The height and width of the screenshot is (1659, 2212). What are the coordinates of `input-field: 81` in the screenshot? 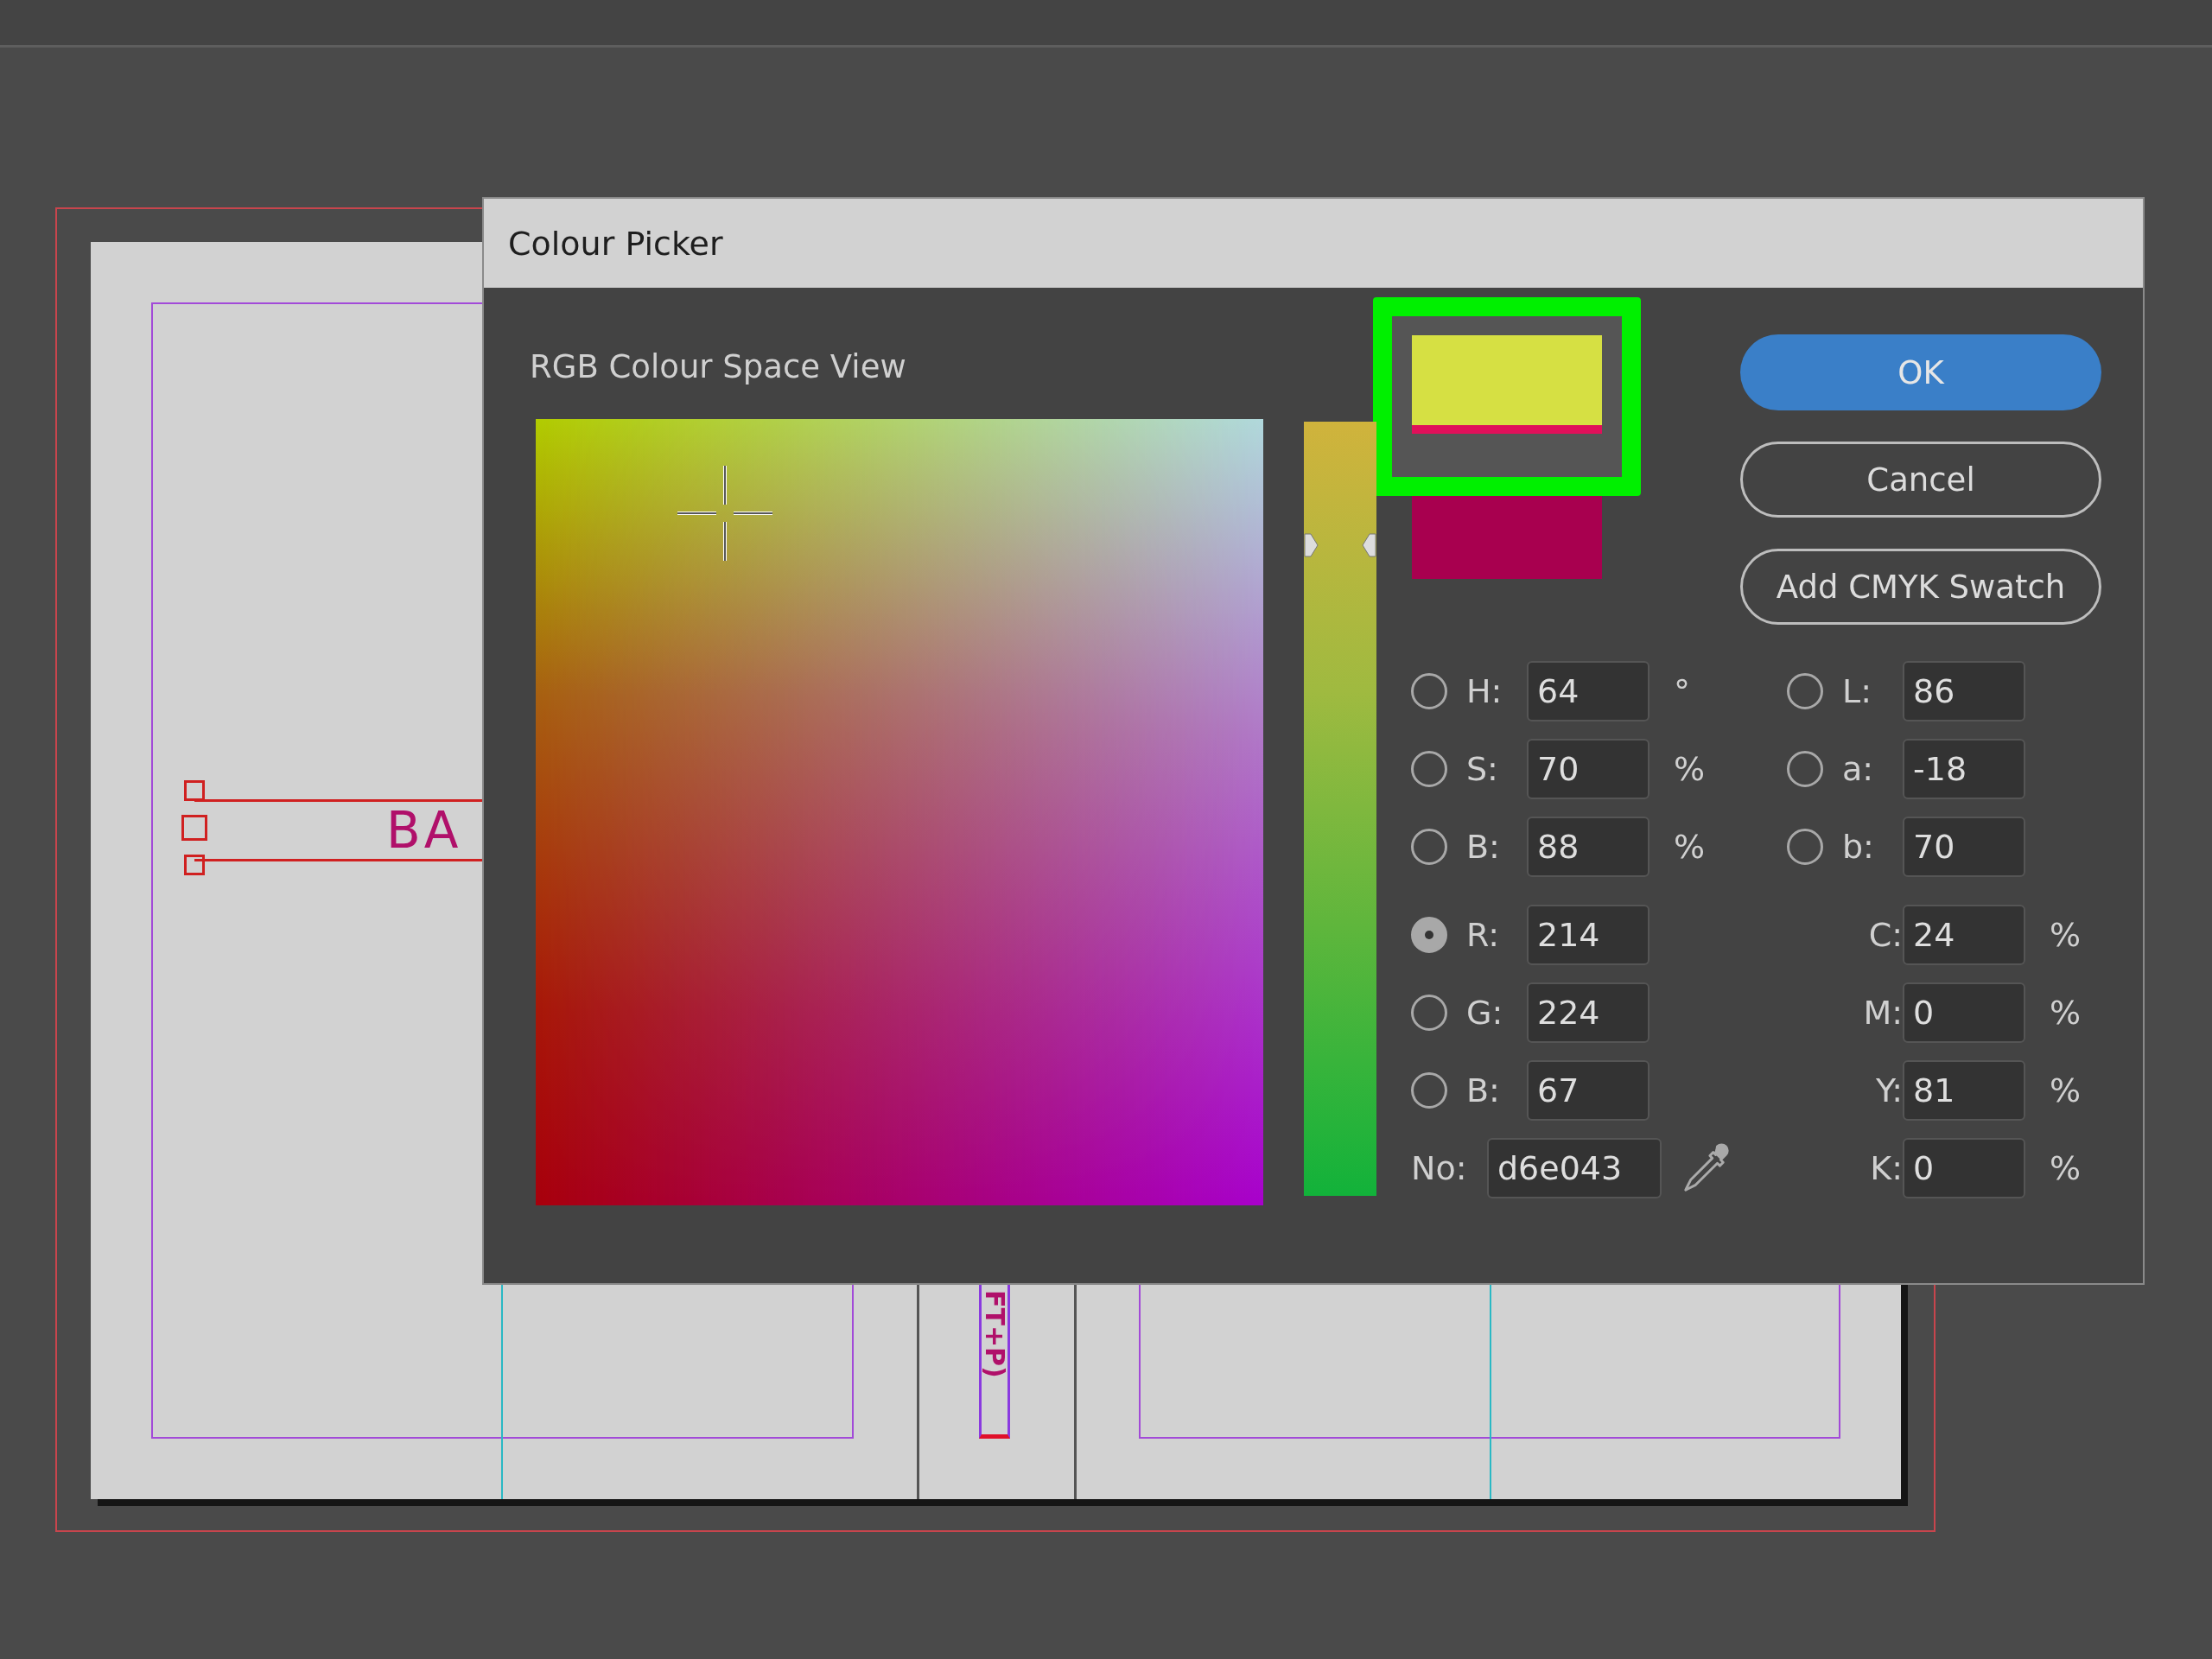 It's located at (1964, 1090).